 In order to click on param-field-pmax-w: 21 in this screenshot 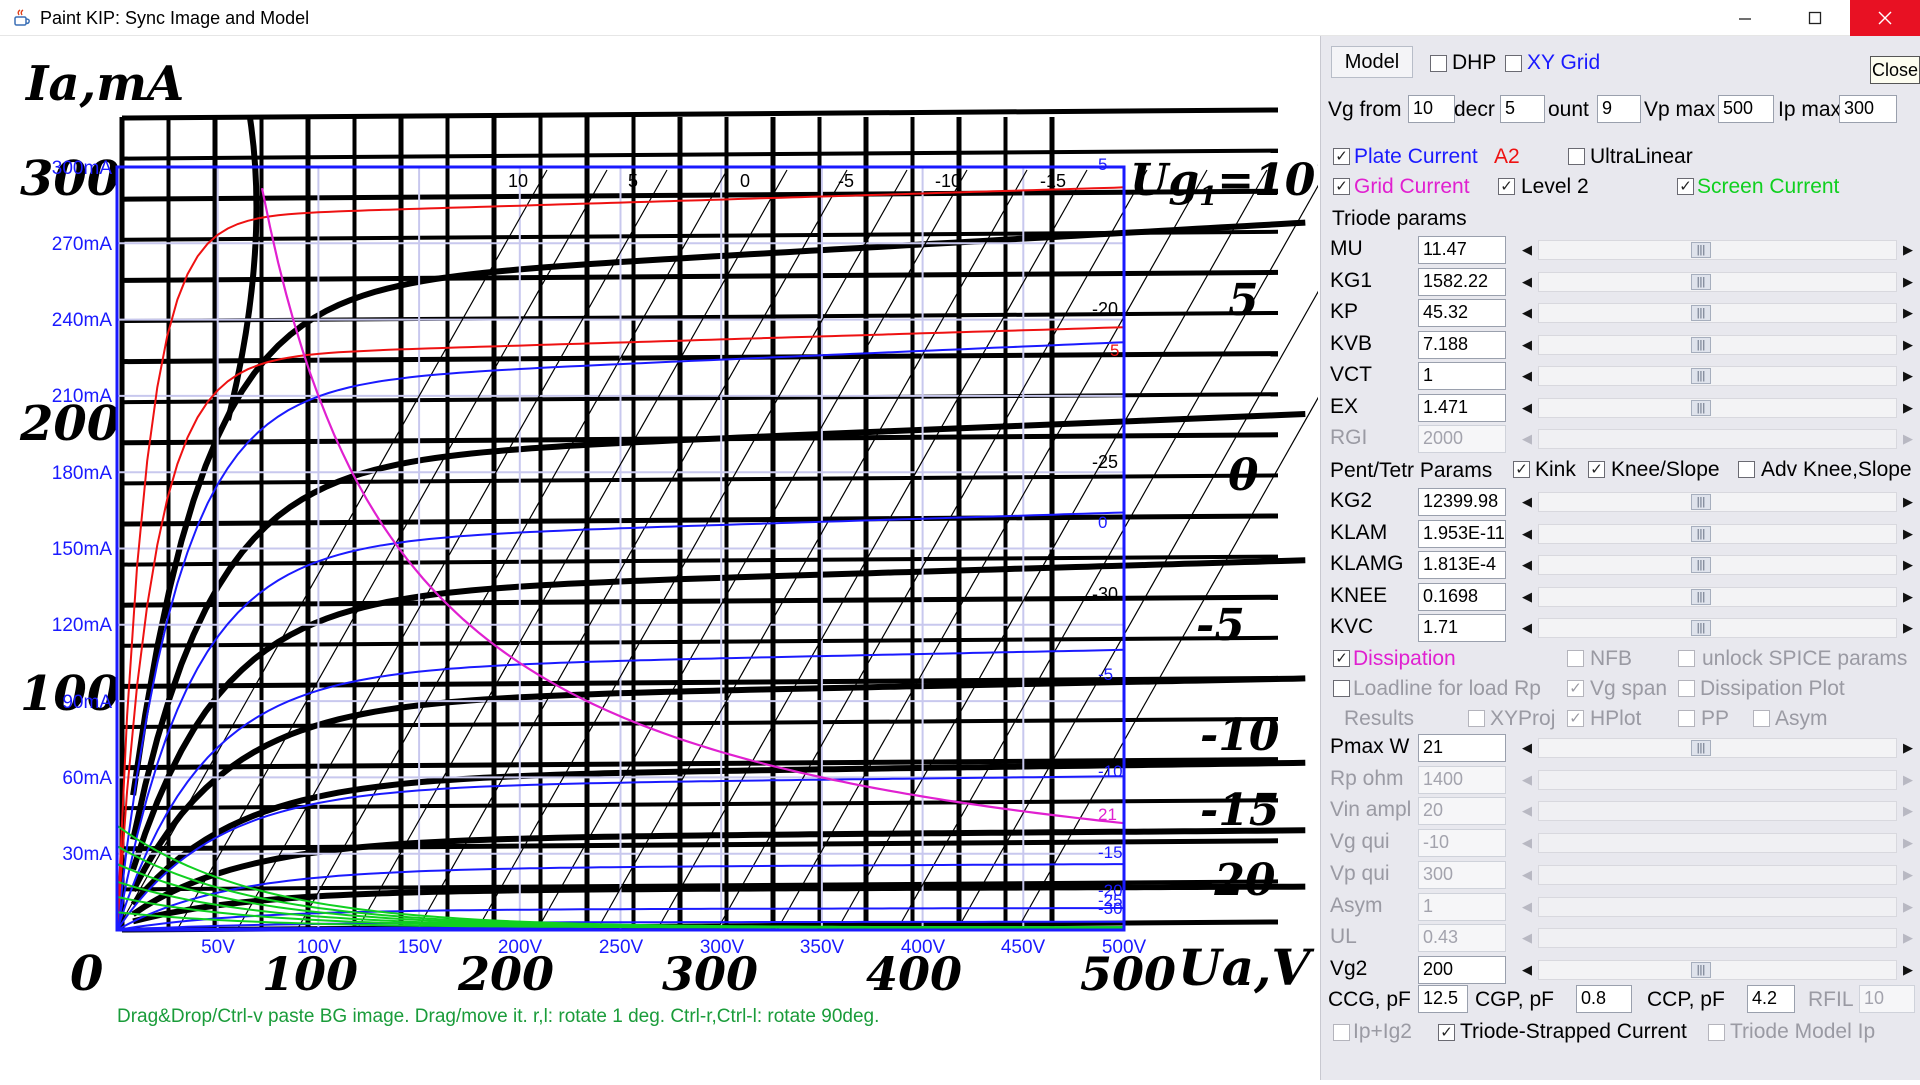, I will do `click(1462, 748)`.